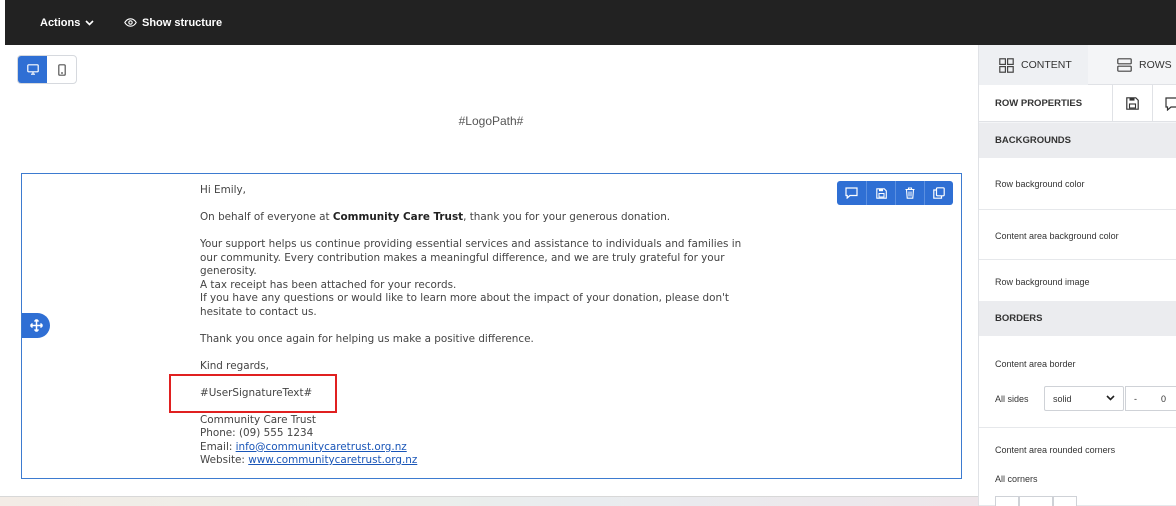 This screenshot has height=506, width=1176. I want to click on device-switch, so click(47, 69).